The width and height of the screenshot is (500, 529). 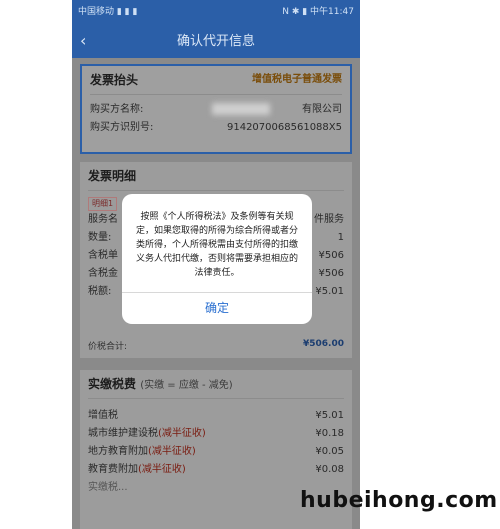 I want to click on tax-row: 增值税 ¥5.01, so click(x=216, y=416).